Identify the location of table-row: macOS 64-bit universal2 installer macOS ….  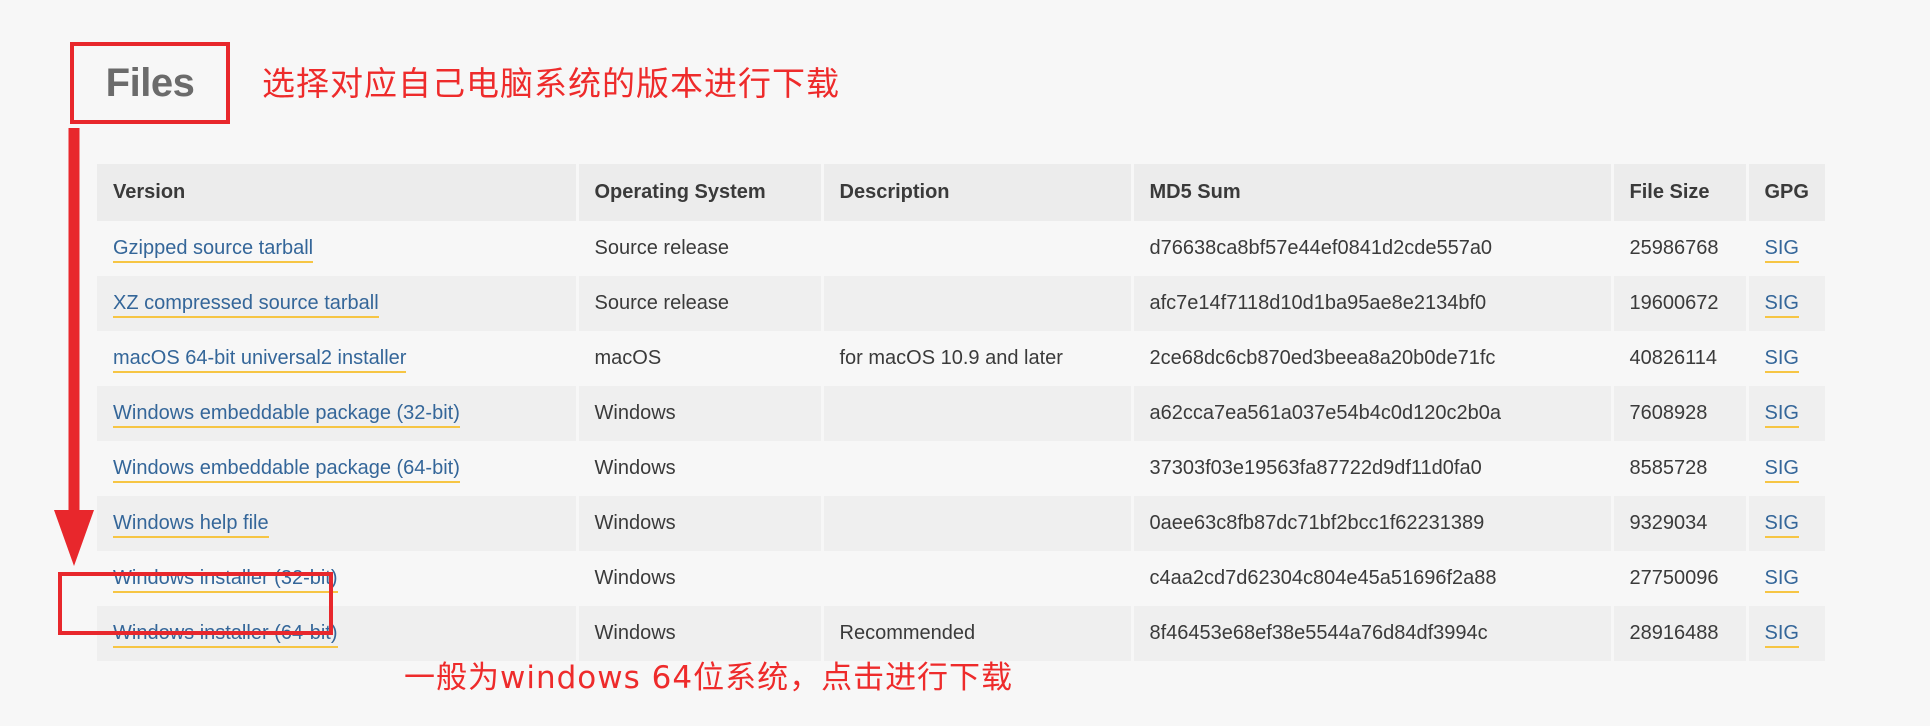
(961, 358).